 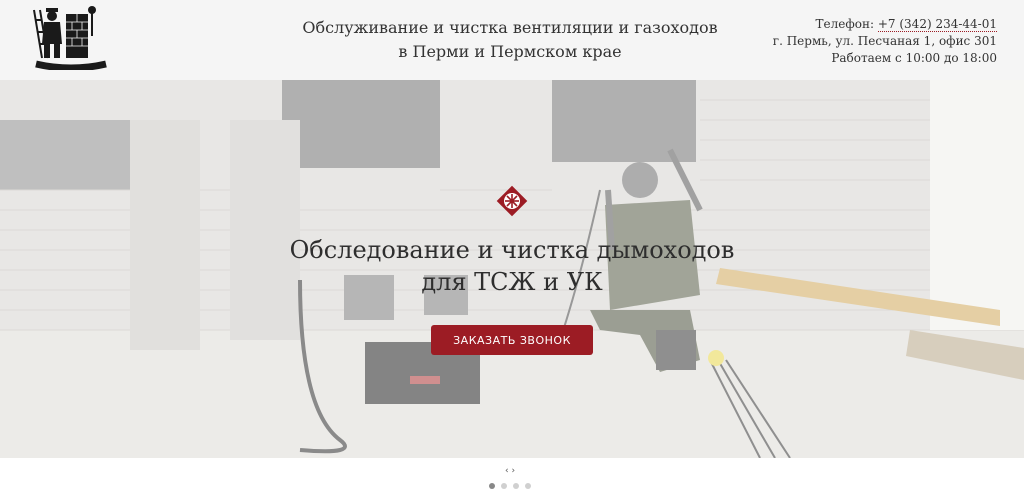 I want to click on next-arrow-icon: ›, so click(x=513, y=471).